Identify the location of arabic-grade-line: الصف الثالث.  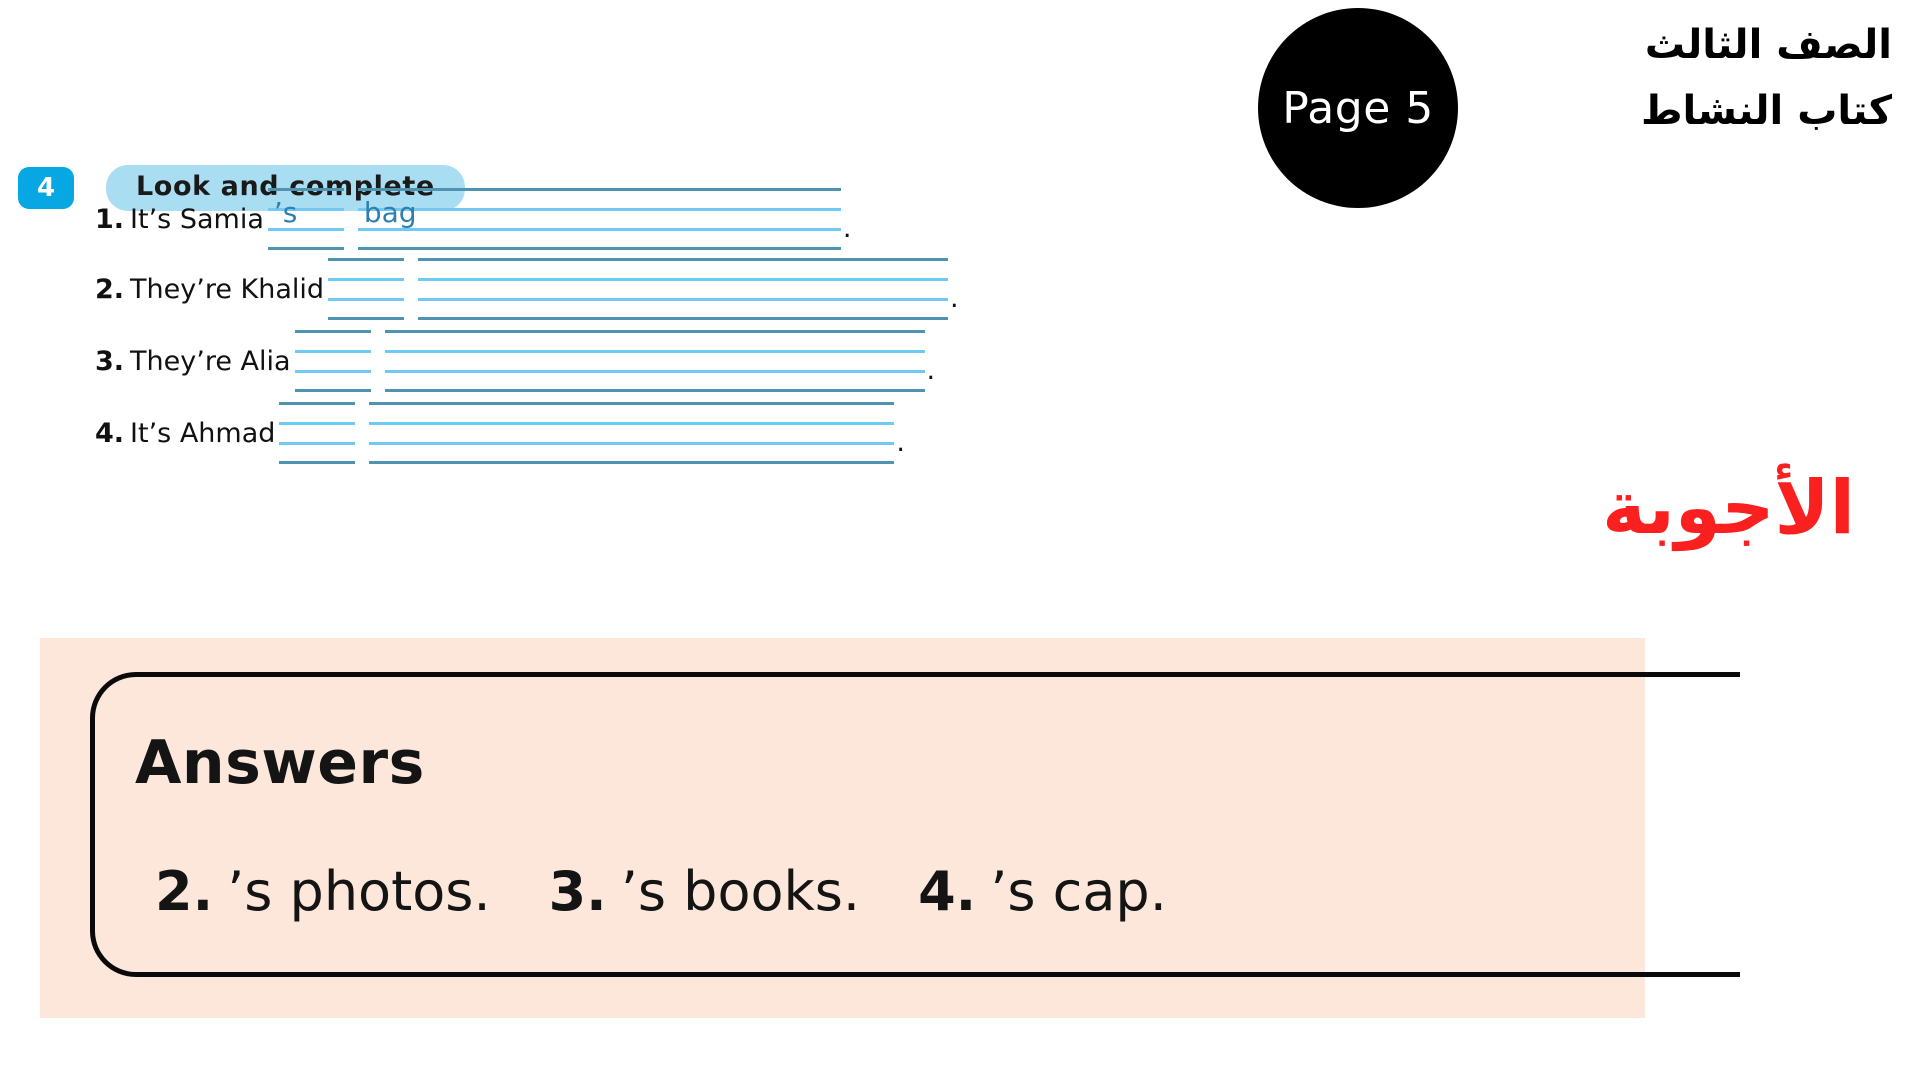
(1768, 45).